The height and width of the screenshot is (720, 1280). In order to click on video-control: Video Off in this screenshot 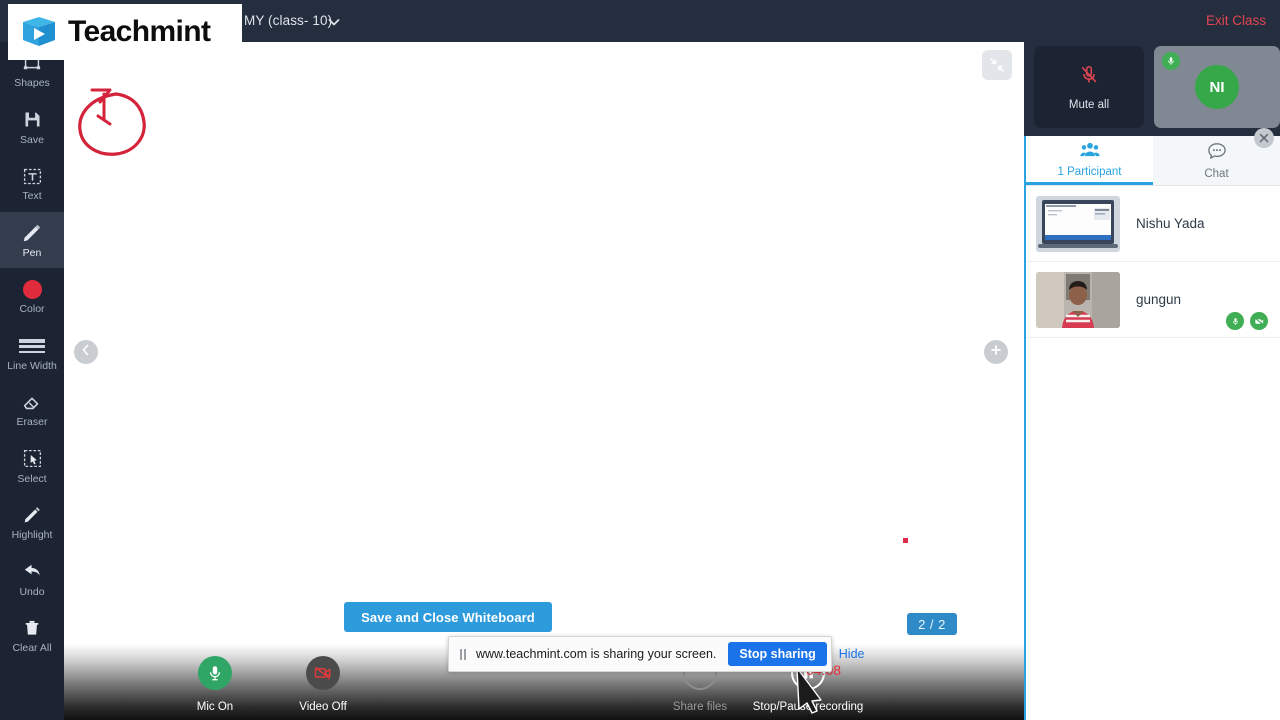, I will do `click(323, 684)`.